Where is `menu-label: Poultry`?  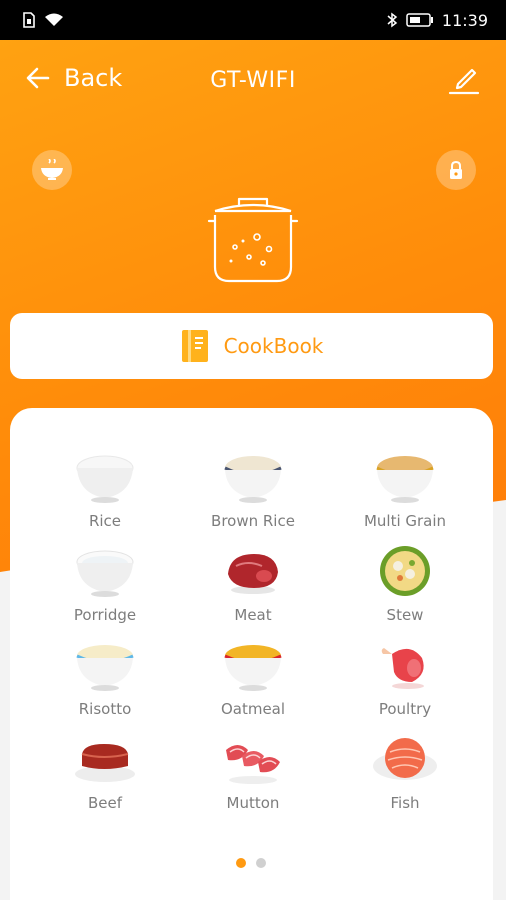 menu-label: Poultry is located at coordinates (405, 709).